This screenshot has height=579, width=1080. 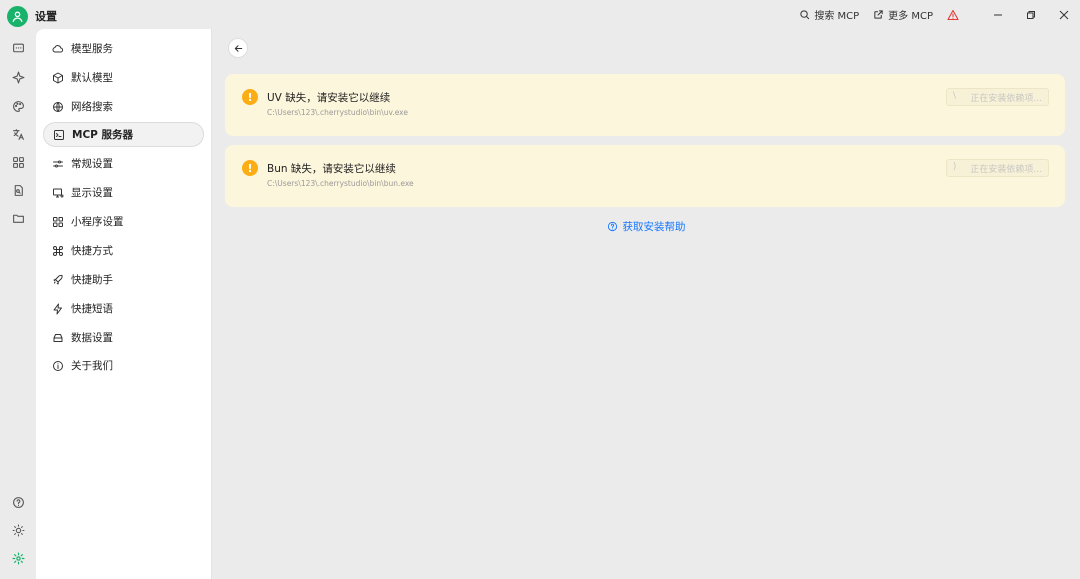 I want to click on nav-item-label: 快捷方式, so click(x=92, y=251).